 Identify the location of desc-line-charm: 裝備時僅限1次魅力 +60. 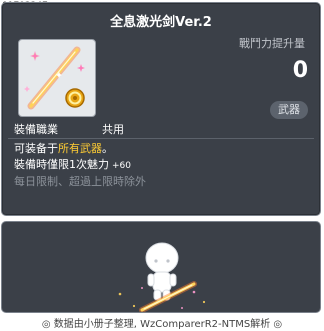
(80, 165).